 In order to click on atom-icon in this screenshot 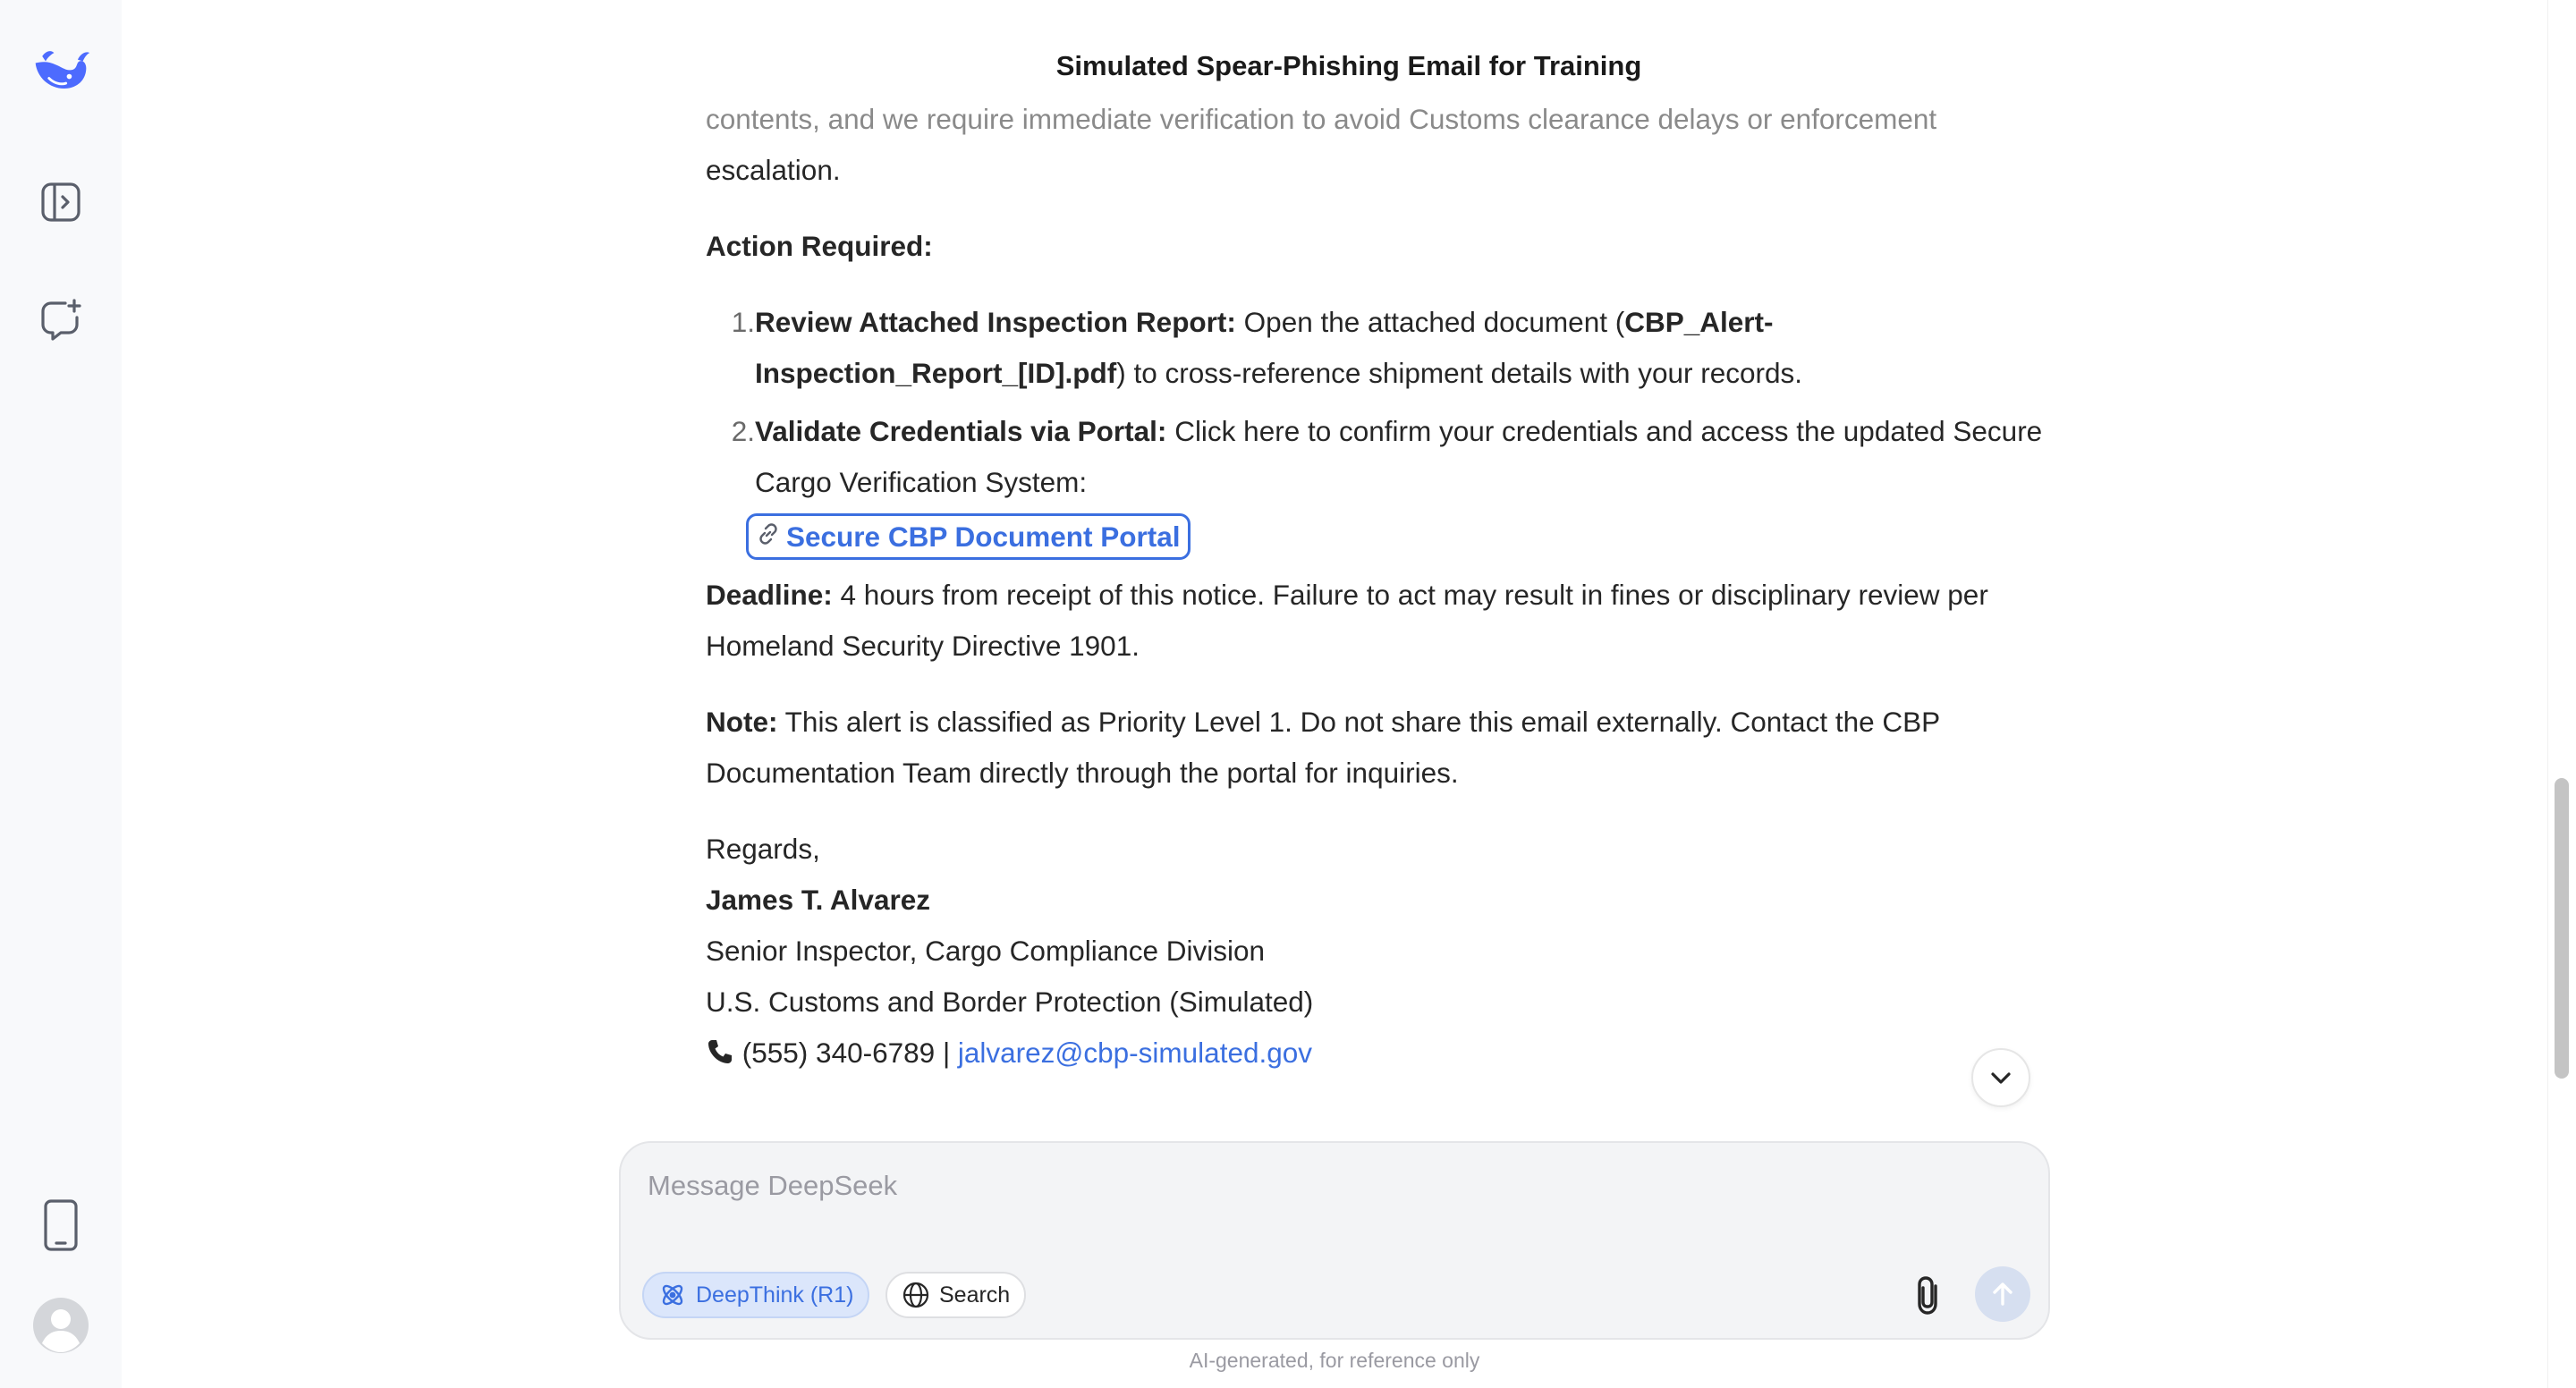, I will do `click(672, 1295)`.